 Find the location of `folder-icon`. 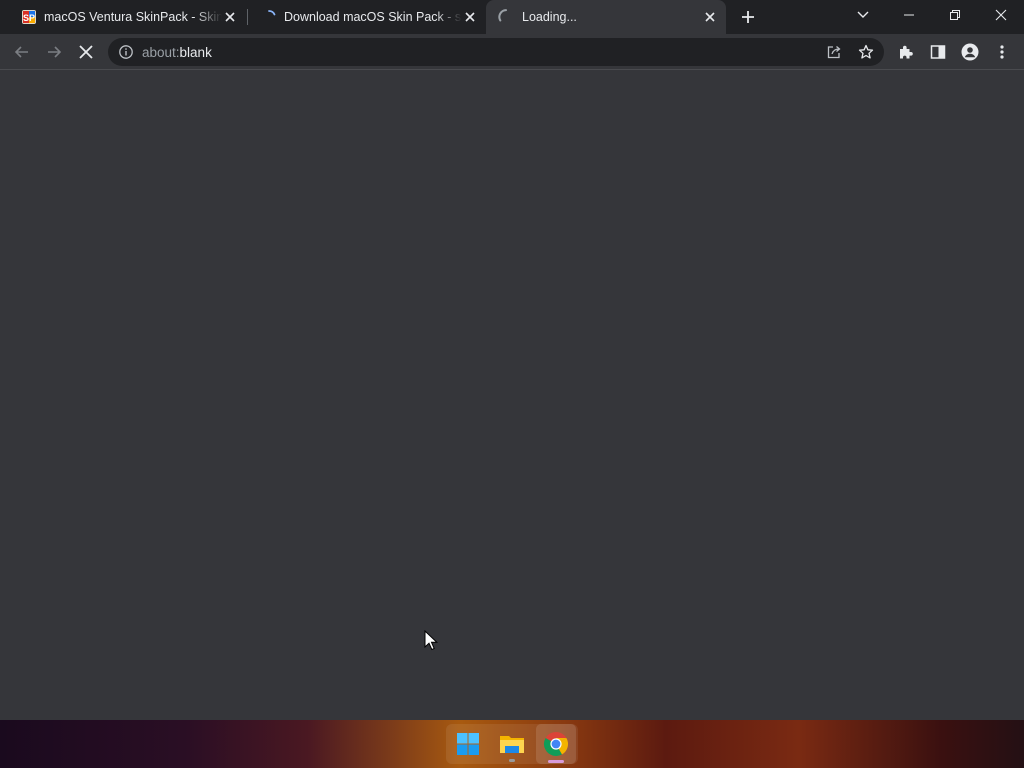

folder-icon is located at coordinates (512, 744).